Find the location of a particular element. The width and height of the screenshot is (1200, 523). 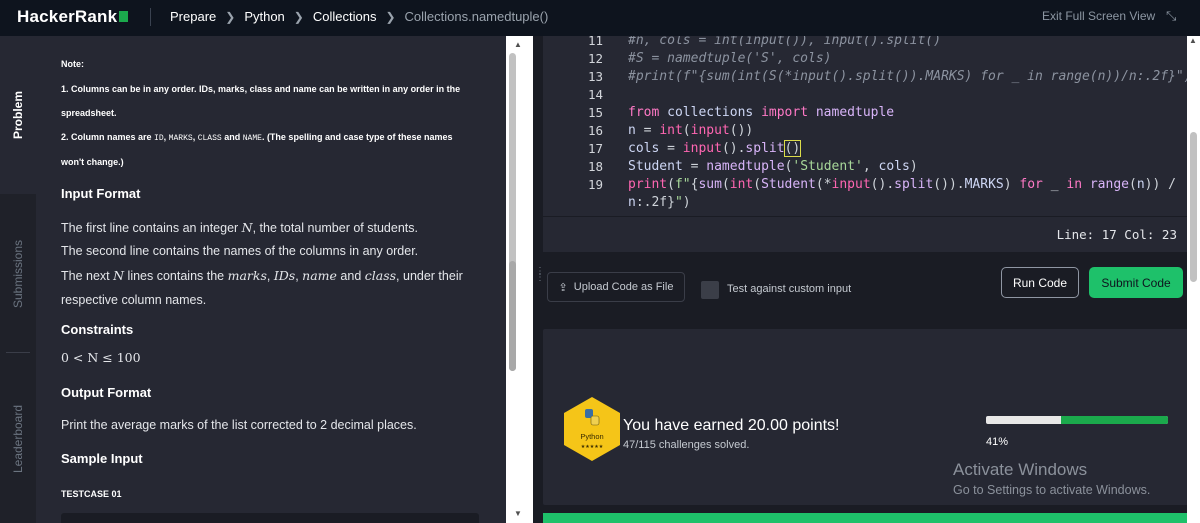

editor-scrollbar: ▲ is located at coordinates (1193, 279).